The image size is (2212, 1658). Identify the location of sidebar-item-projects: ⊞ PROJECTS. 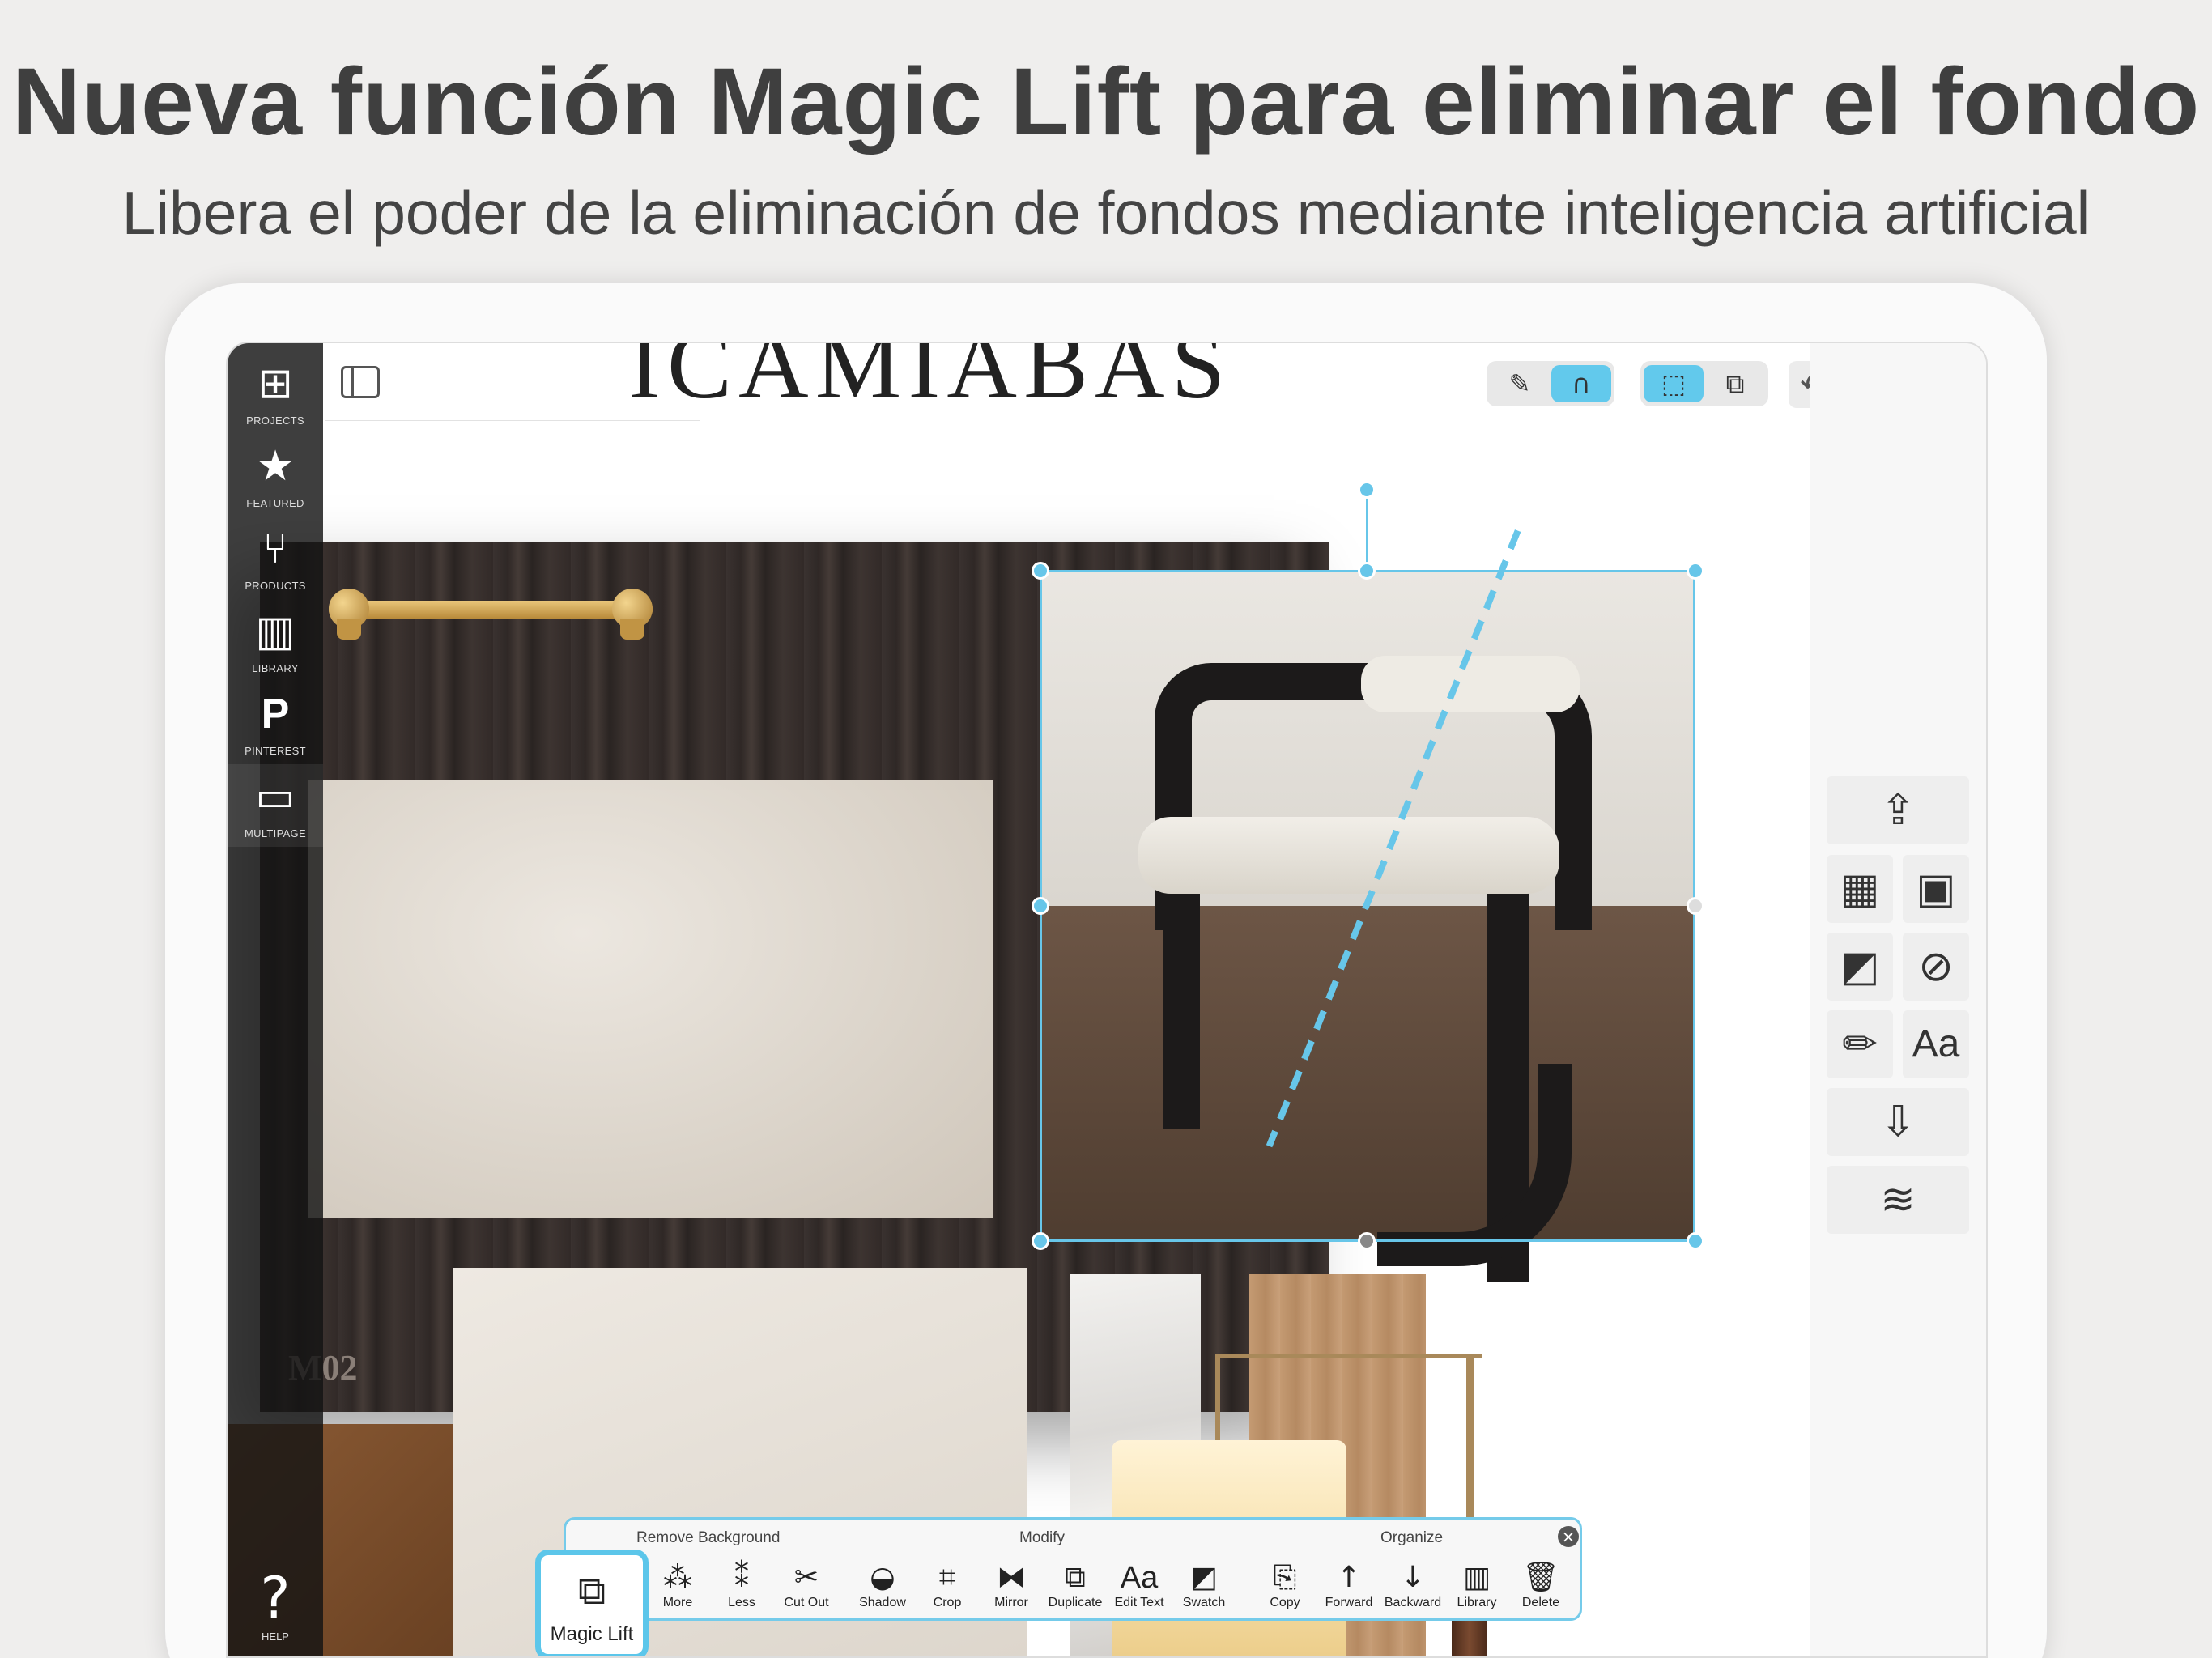
(276, 392).